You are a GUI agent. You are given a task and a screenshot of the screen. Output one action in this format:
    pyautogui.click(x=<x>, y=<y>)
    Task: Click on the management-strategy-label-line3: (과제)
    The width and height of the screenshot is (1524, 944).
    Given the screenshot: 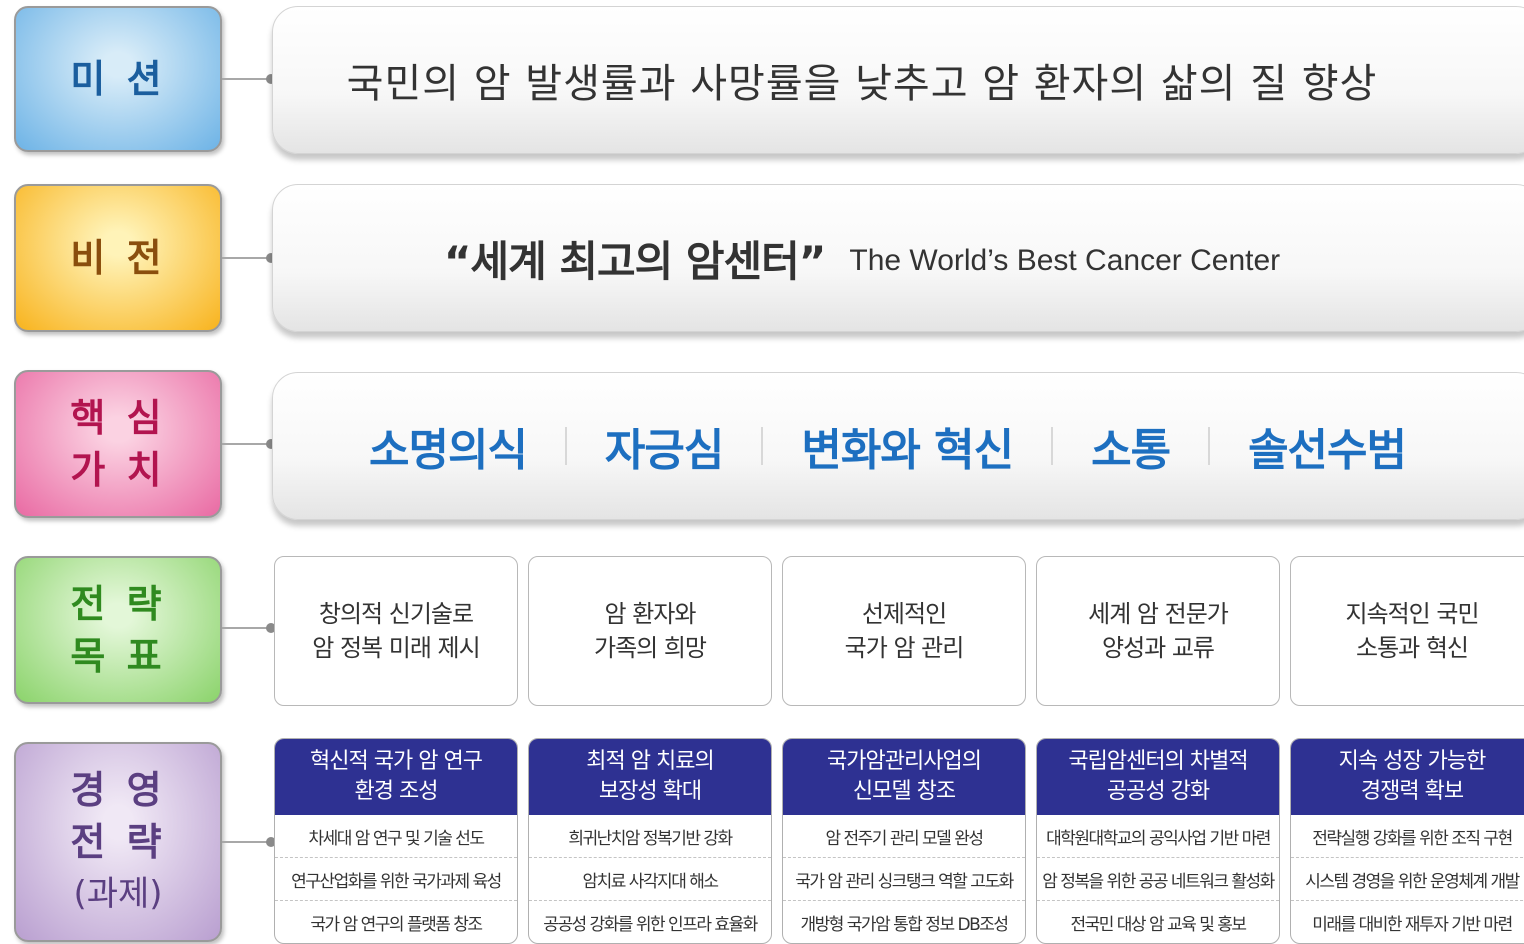 What is the action you would take?
    pyautogui.click(x=118, y=894)
    